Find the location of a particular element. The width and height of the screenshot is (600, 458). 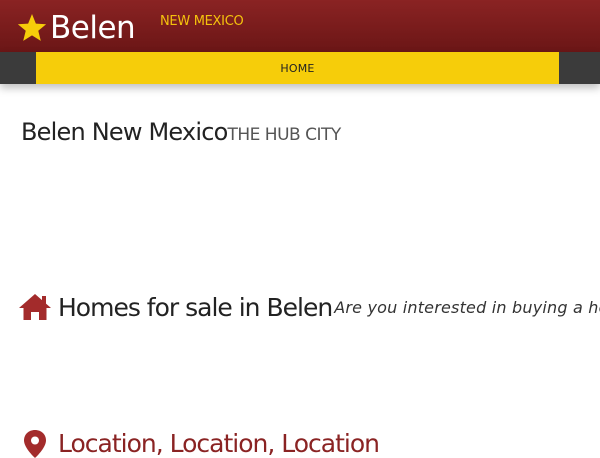

main-nav: HOME is located at coordinates (297, 68).